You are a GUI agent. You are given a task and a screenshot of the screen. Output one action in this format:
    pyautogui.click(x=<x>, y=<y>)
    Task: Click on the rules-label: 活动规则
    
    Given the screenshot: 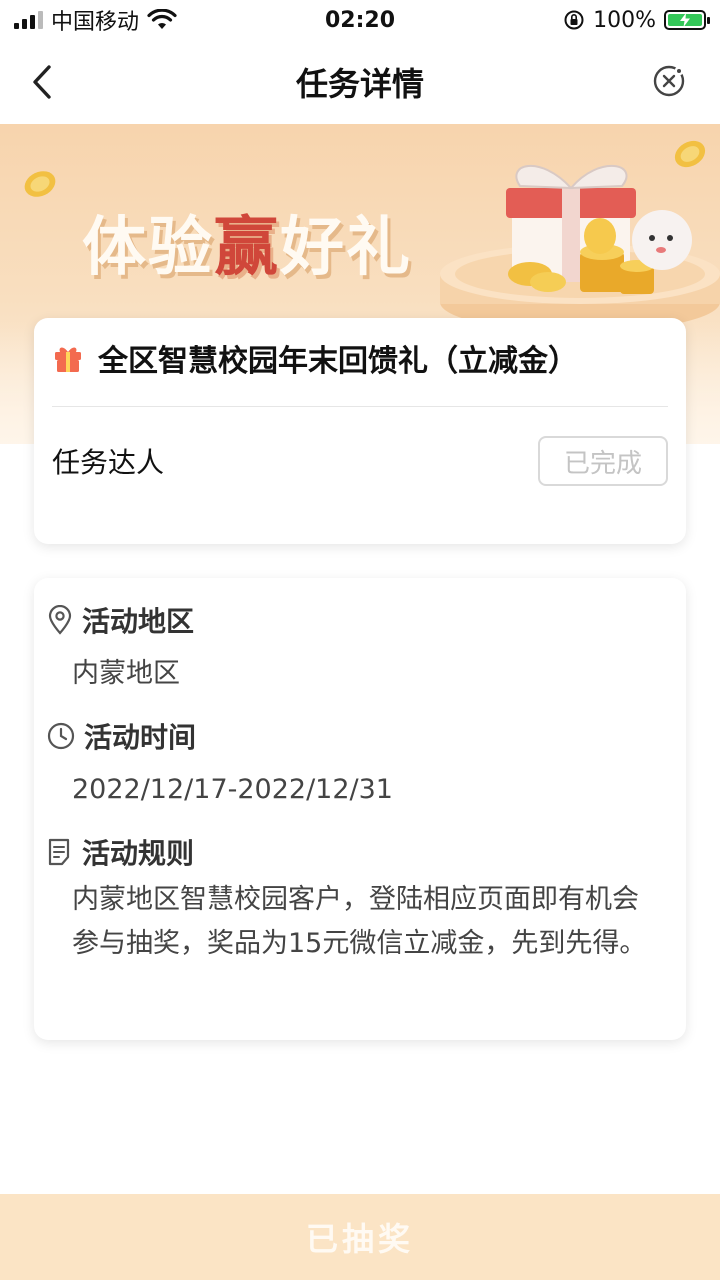 What is the action you would take?
    pyautogui.click(x=138, y=853)
    